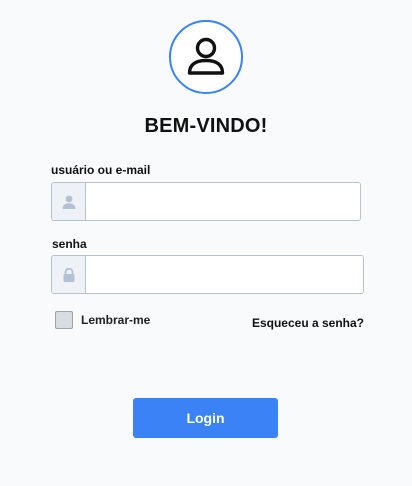  I want to click on username-input-group, so click(206, 201).